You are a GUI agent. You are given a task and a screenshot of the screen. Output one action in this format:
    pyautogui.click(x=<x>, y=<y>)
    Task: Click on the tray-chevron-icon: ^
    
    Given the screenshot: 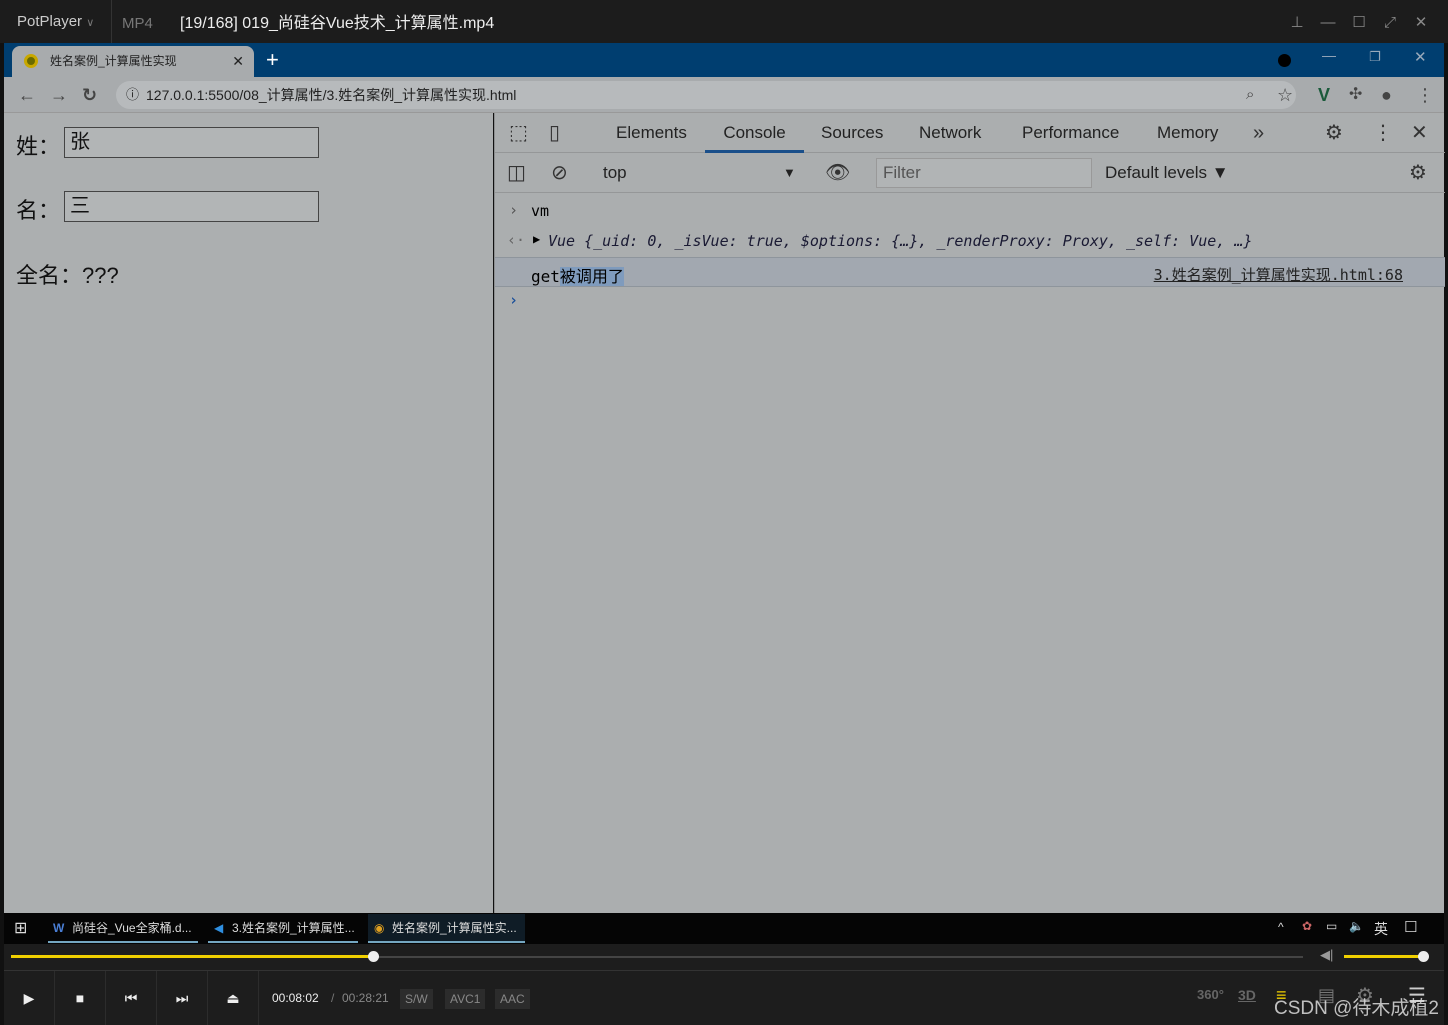 What is the action you would take?
    pyautogui.click(x=1281, y=927)
    